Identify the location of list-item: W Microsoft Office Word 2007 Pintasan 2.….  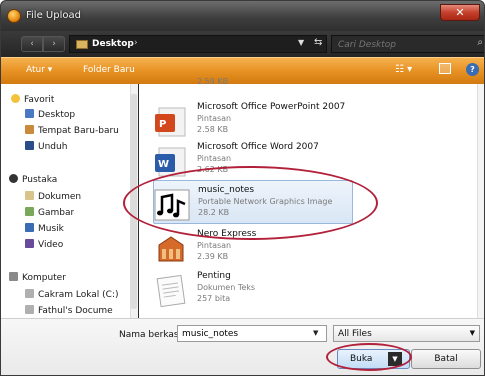
(308, 160).